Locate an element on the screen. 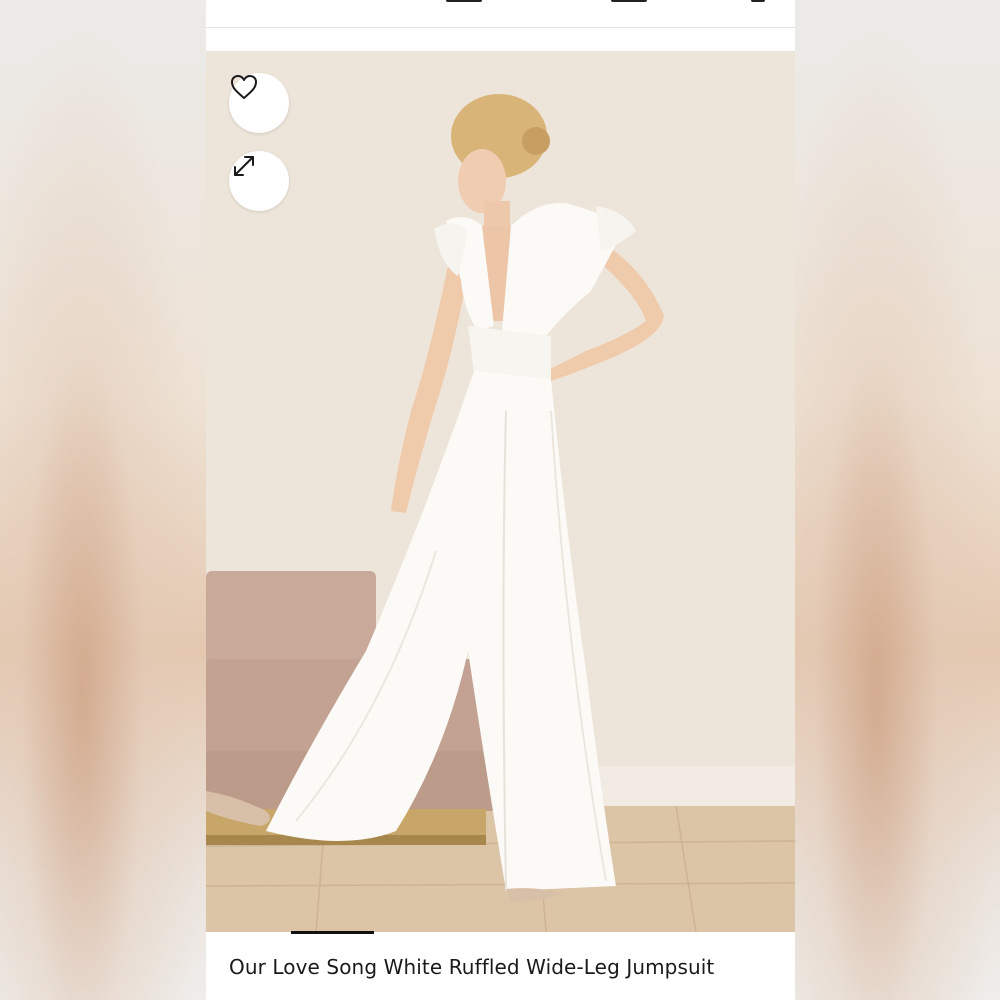 This screenshot has width=1000, height=1000. top-navigation-bar is located at coordinates (500, 14).